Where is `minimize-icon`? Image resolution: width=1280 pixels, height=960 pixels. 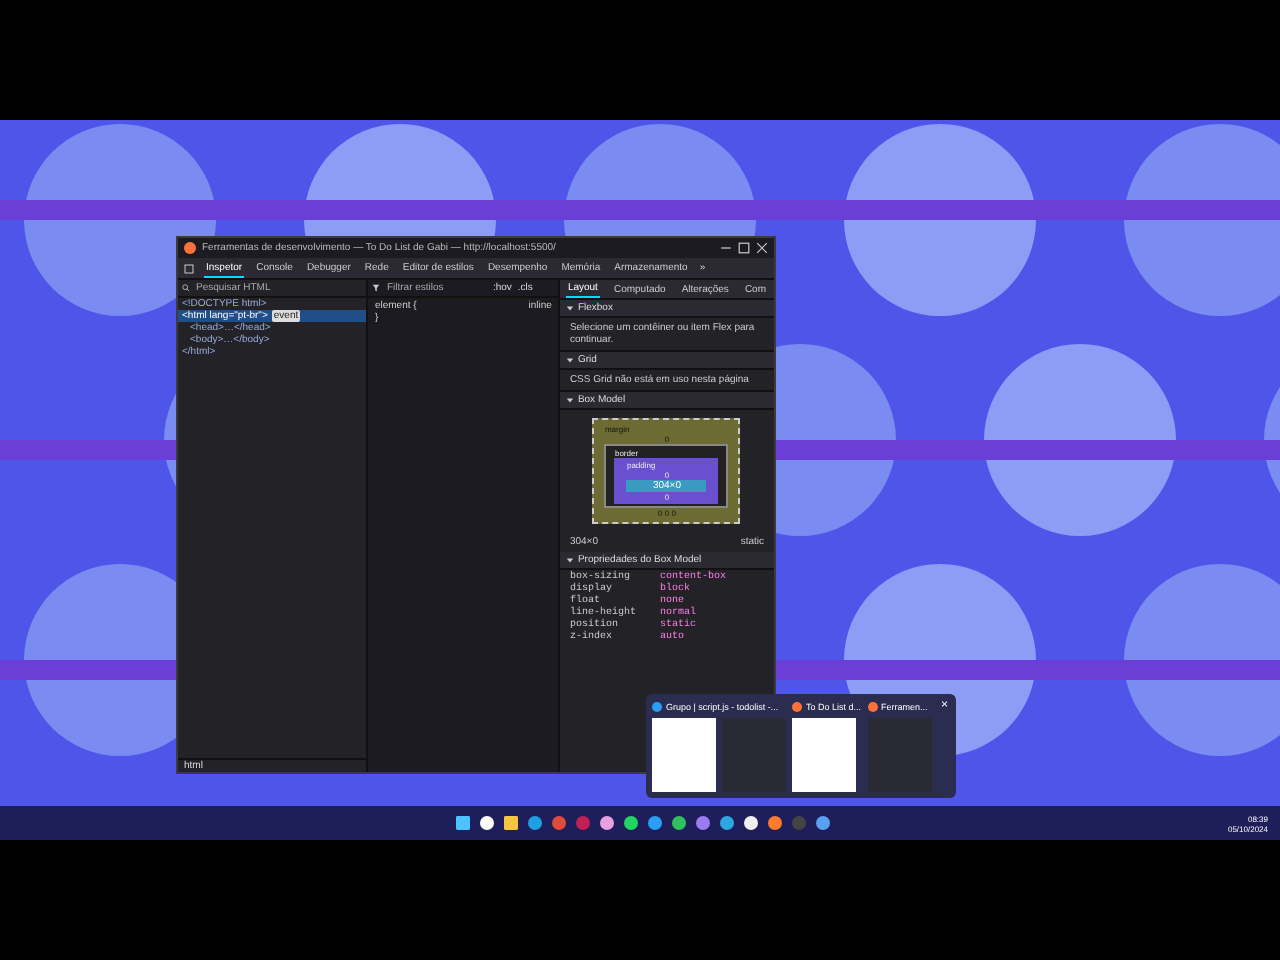 minimize-icon is located at coordinates (726, 248).